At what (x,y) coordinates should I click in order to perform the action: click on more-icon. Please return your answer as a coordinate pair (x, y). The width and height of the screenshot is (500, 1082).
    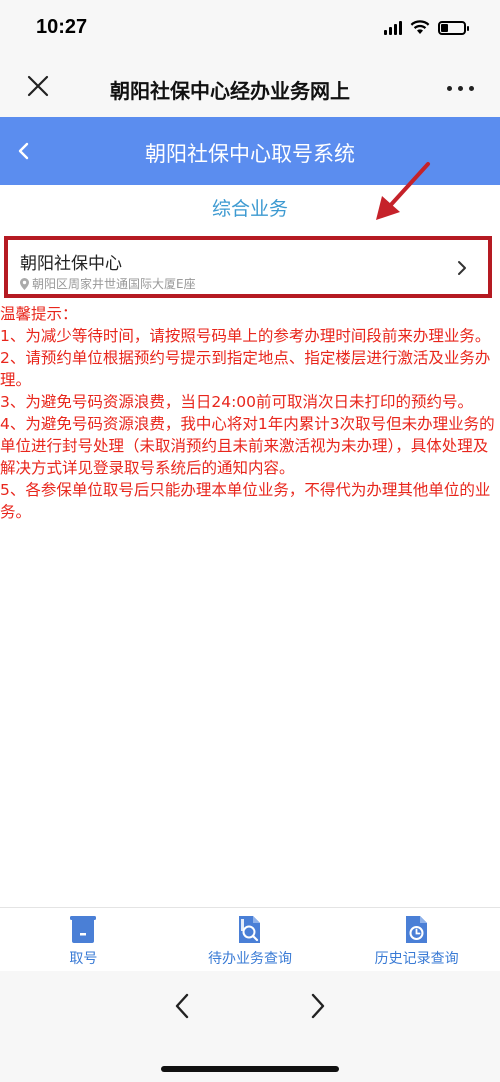
    Looking at the image, I should click on (460, 88).